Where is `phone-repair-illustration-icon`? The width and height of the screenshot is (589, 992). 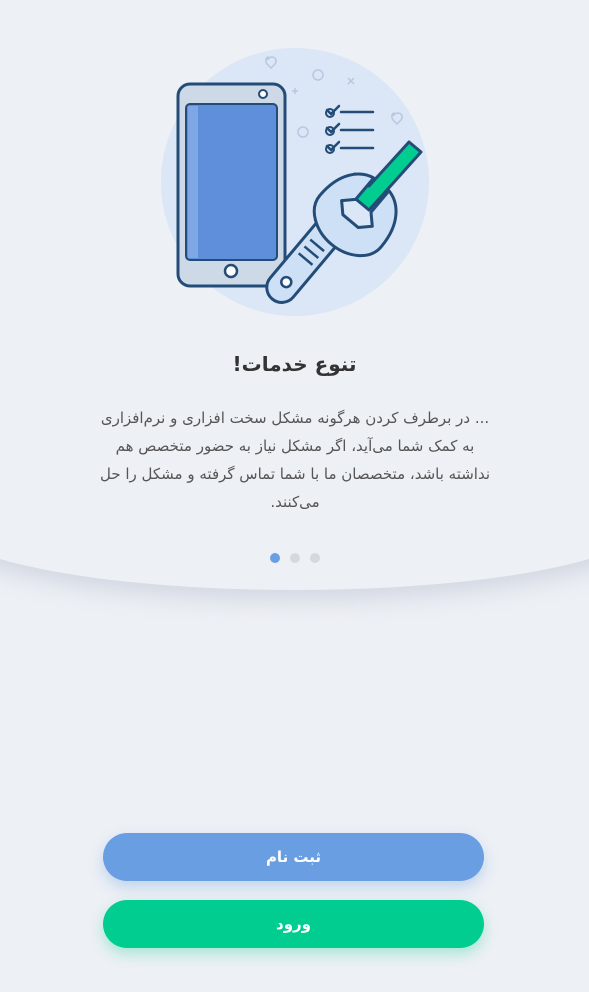
phone-repair-illustration-icon is located at coordinates (295, 182).